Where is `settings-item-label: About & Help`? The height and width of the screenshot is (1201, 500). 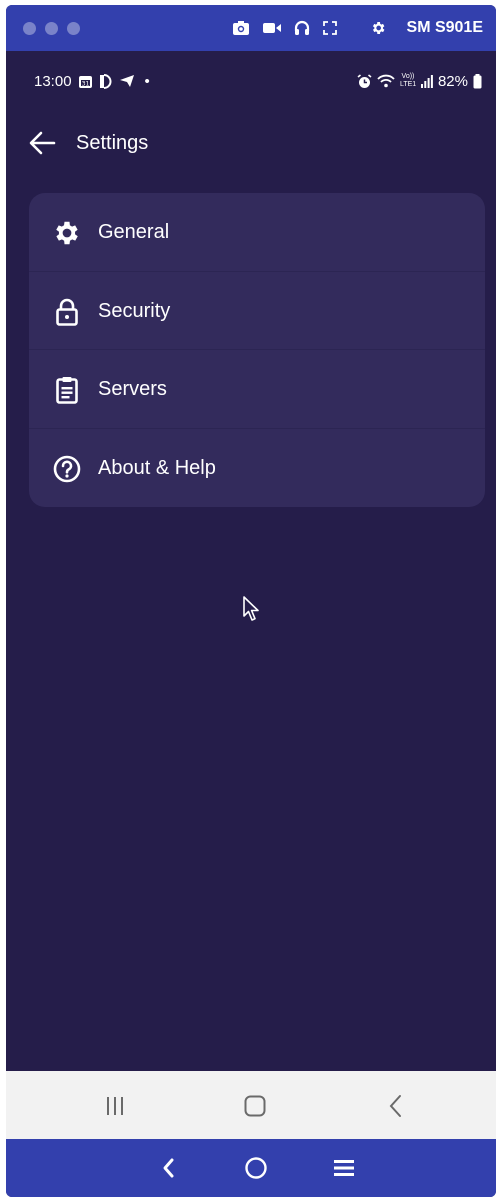
settings-item-label: About & Help is located at coordinates (157, 467).